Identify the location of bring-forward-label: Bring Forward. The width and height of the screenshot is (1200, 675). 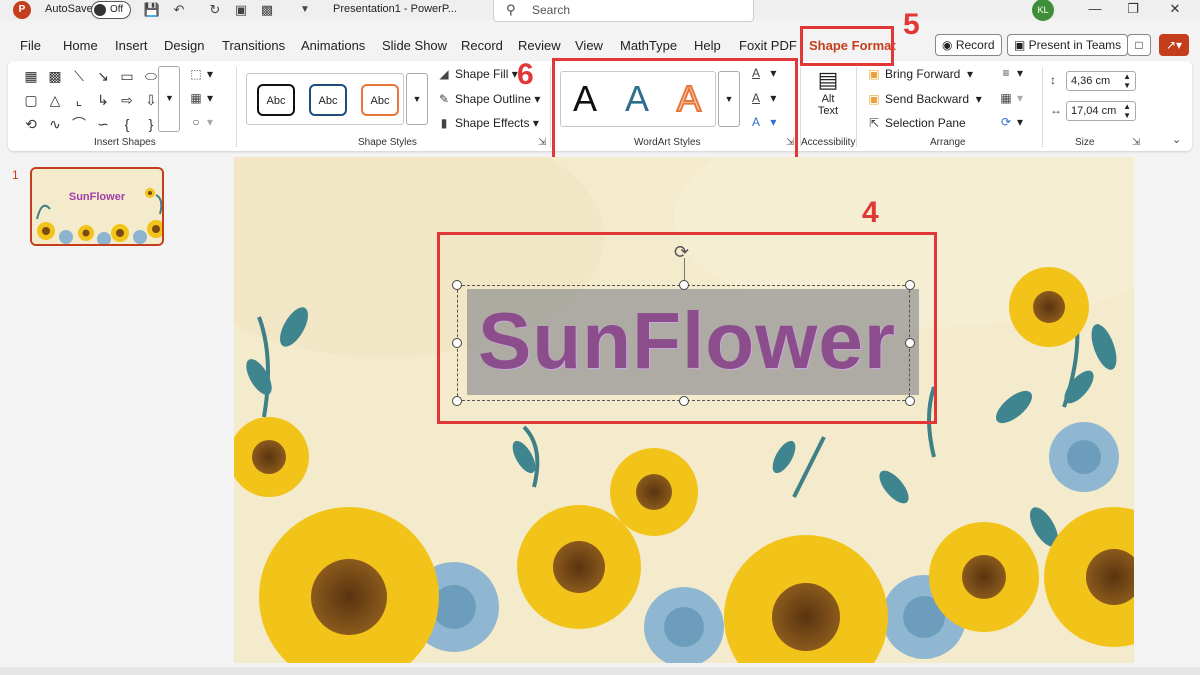
(923, 74).